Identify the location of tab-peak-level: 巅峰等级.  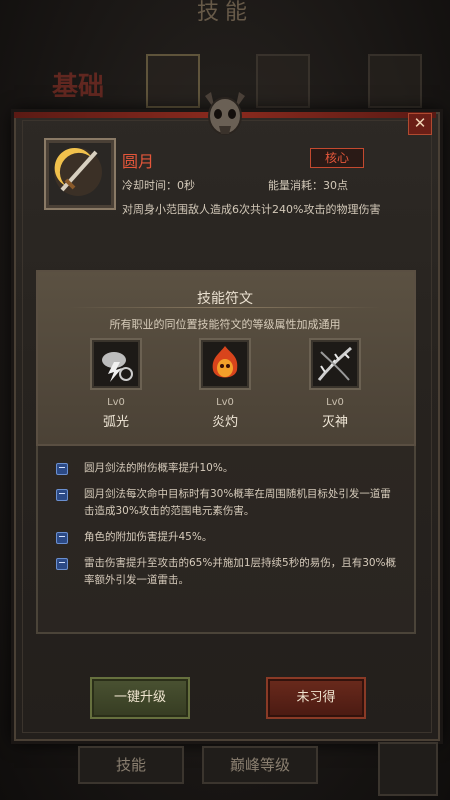
(260, 765).